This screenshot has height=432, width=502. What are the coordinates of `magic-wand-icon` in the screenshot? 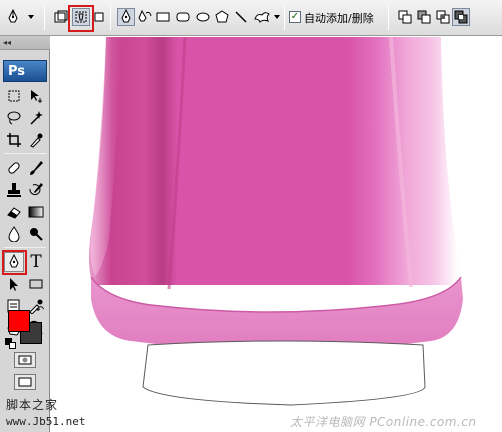 It's located at (36, 118).